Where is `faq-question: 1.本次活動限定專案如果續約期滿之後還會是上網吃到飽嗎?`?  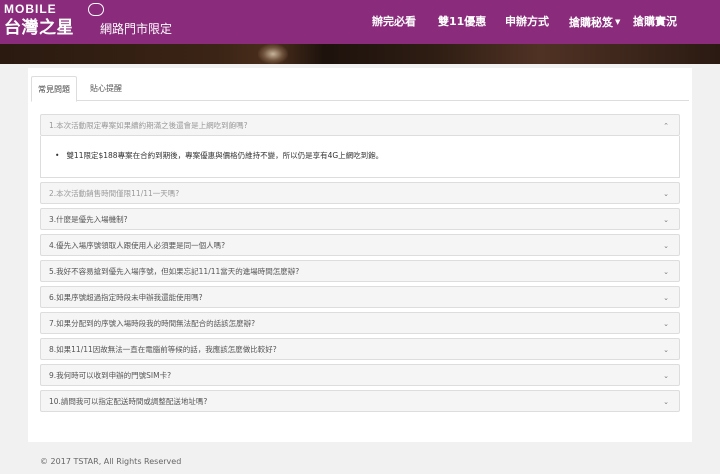
faq-question: 1.本次活動限定專案如果續約期滿之後還會是上網吃到飽嗎? is located at coordinates (148, 125).